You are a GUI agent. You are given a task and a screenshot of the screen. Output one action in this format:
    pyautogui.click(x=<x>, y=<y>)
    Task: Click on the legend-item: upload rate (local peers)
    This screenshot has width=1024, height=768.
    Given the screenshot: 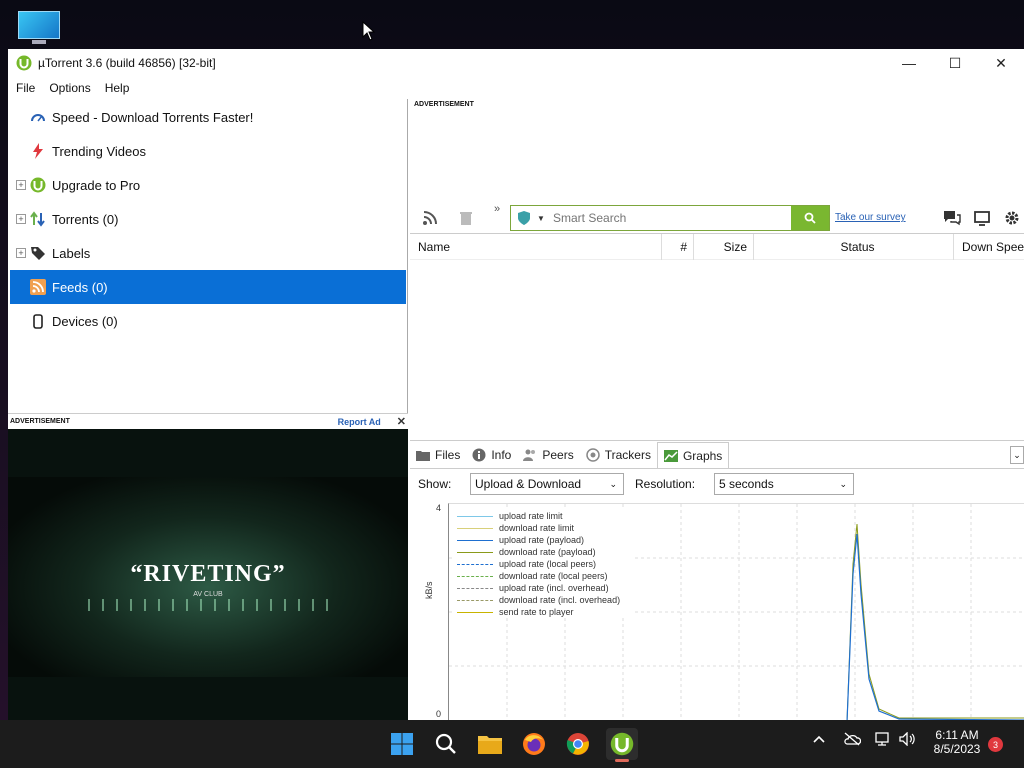 What is the action you would take?
    pyautogui.click(x=543, y=564)
    